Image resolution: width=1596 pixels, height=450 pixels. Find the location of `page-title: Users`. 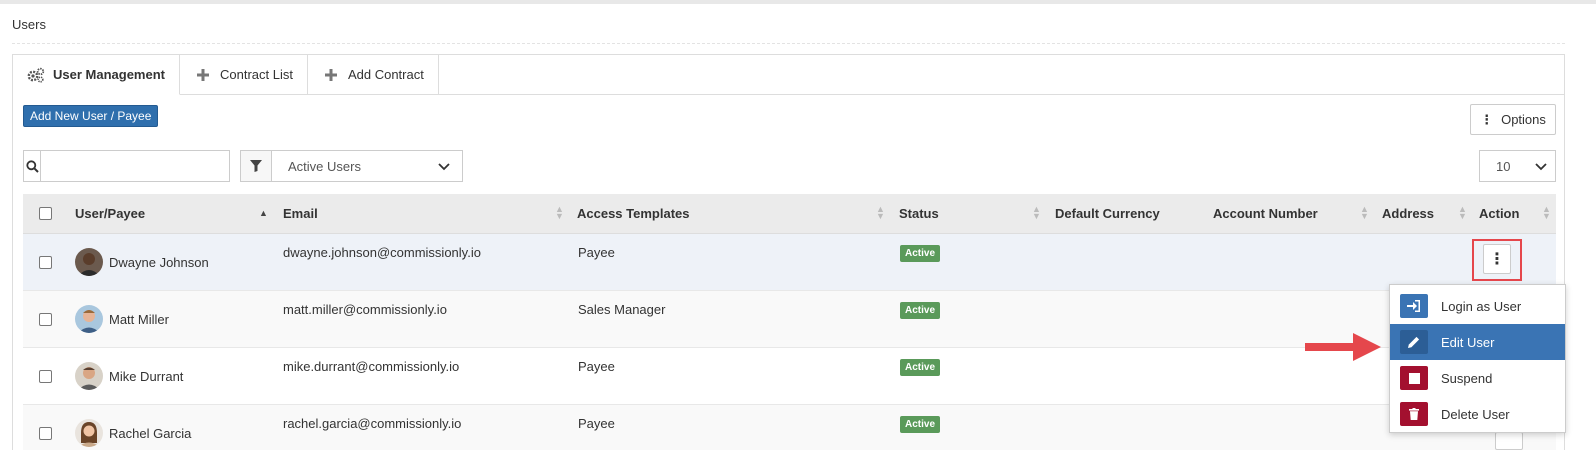

page-title: Users is located at coordinates (29, 24).